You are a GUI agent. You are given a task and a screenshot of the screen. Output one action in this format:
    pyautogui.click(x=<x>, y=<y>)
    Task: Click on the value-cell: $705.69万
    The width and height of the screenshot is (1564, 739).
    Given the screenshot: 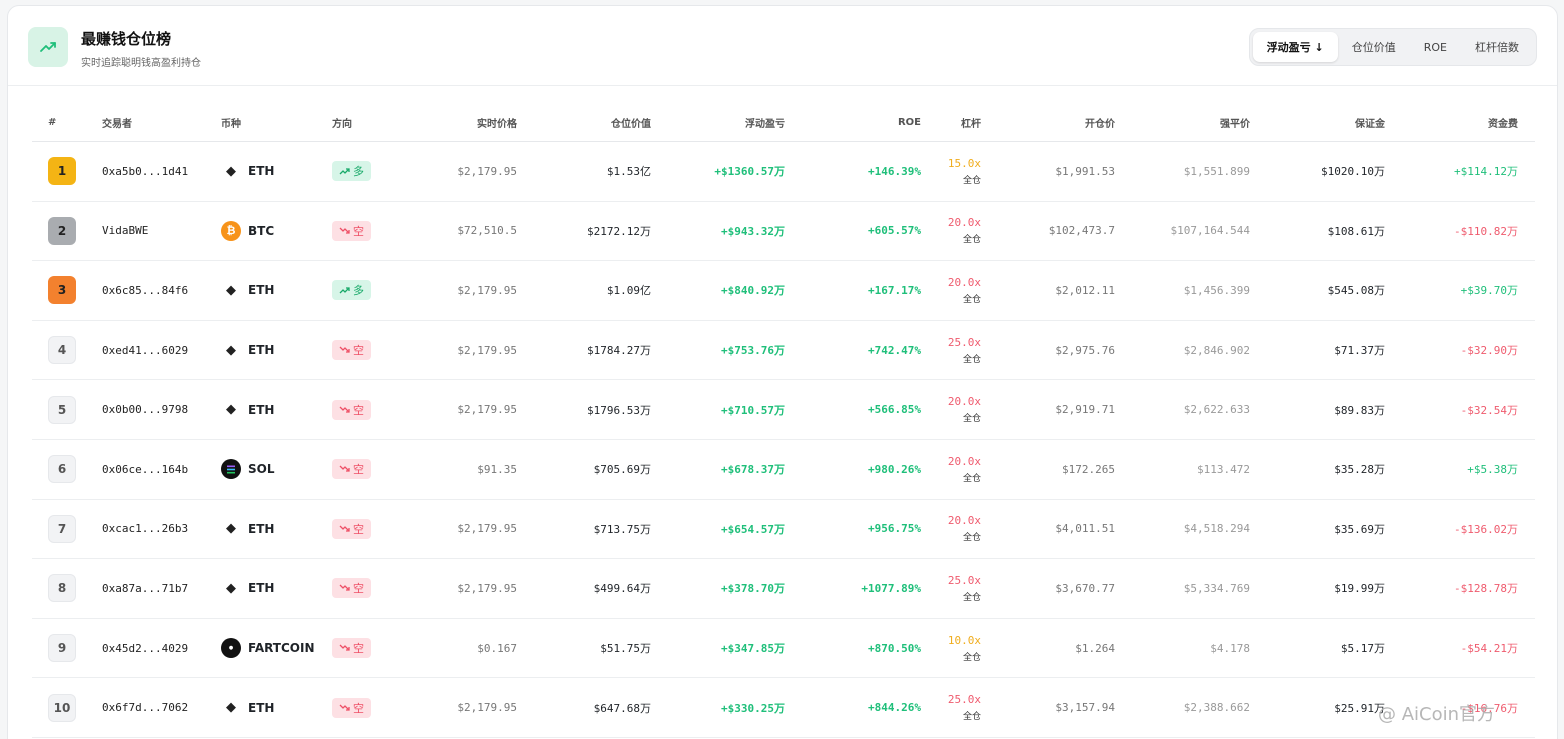 What is the action you would take?
    pyautogui.click(x=622, y=470)
    